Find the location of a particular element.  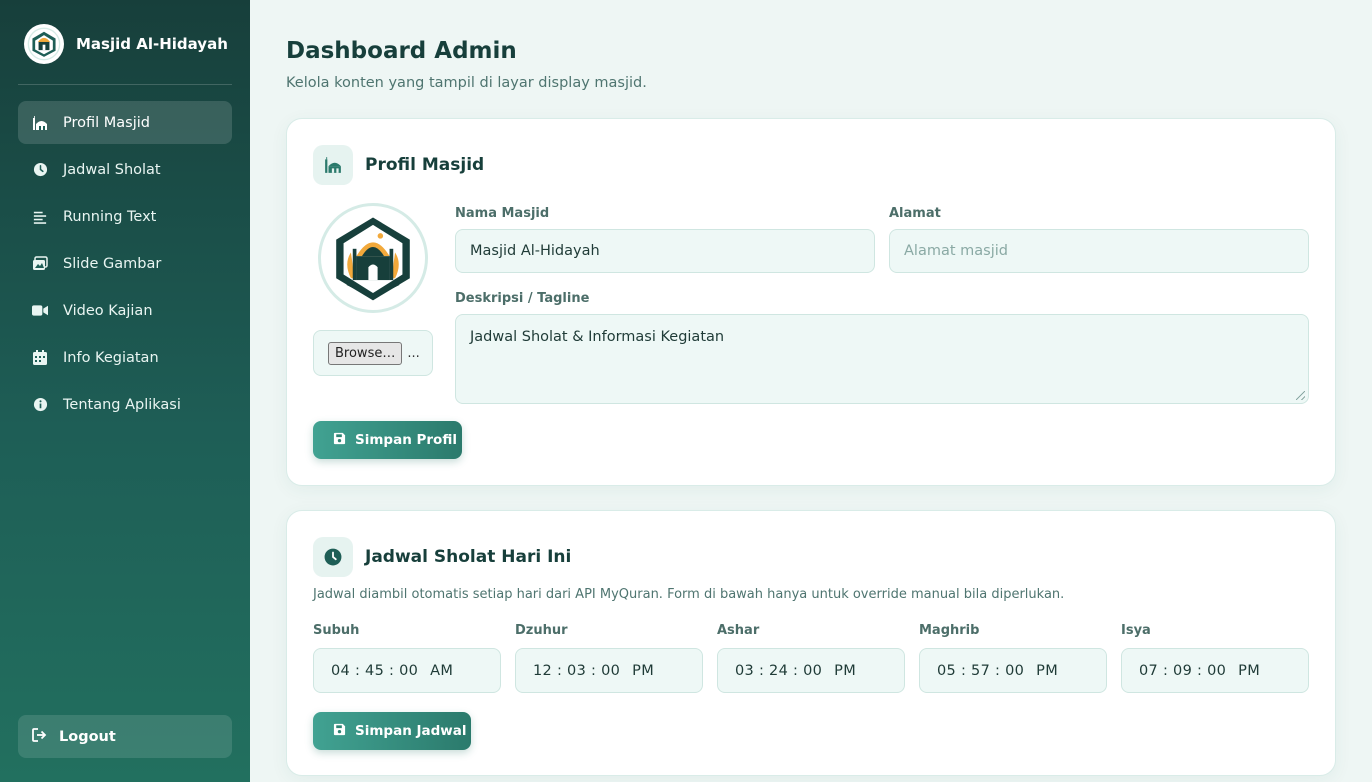

sidebar-item-label: Jadwal Sholat is located at coordinates (112, 169).